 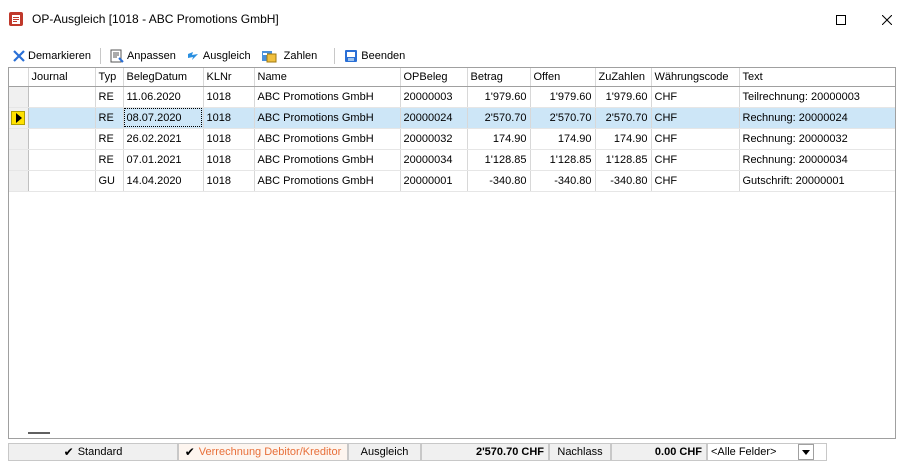 I want to click on column-header-opbeleg: OPBeleg, so click(x=434, y=77).